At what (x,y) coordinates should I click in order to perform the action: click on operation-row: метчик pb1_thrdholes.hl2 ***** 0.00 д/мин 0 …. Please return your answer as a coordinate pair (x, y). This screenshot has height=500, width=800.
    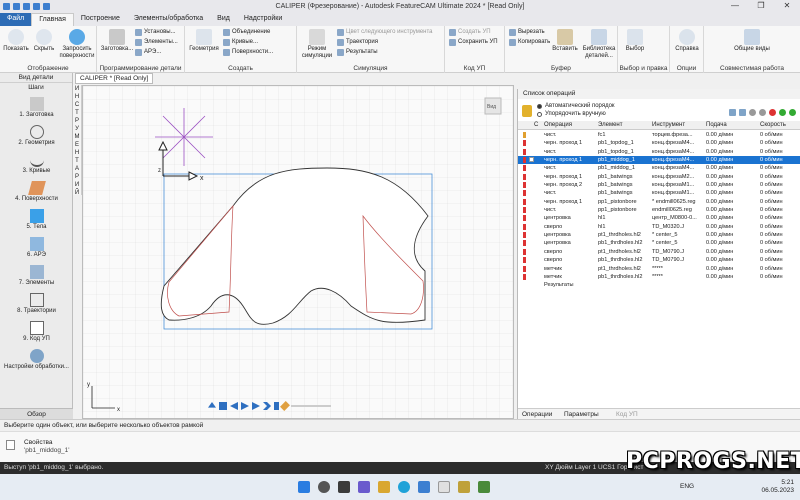
    Looking at the image, I should click on (659, 277).